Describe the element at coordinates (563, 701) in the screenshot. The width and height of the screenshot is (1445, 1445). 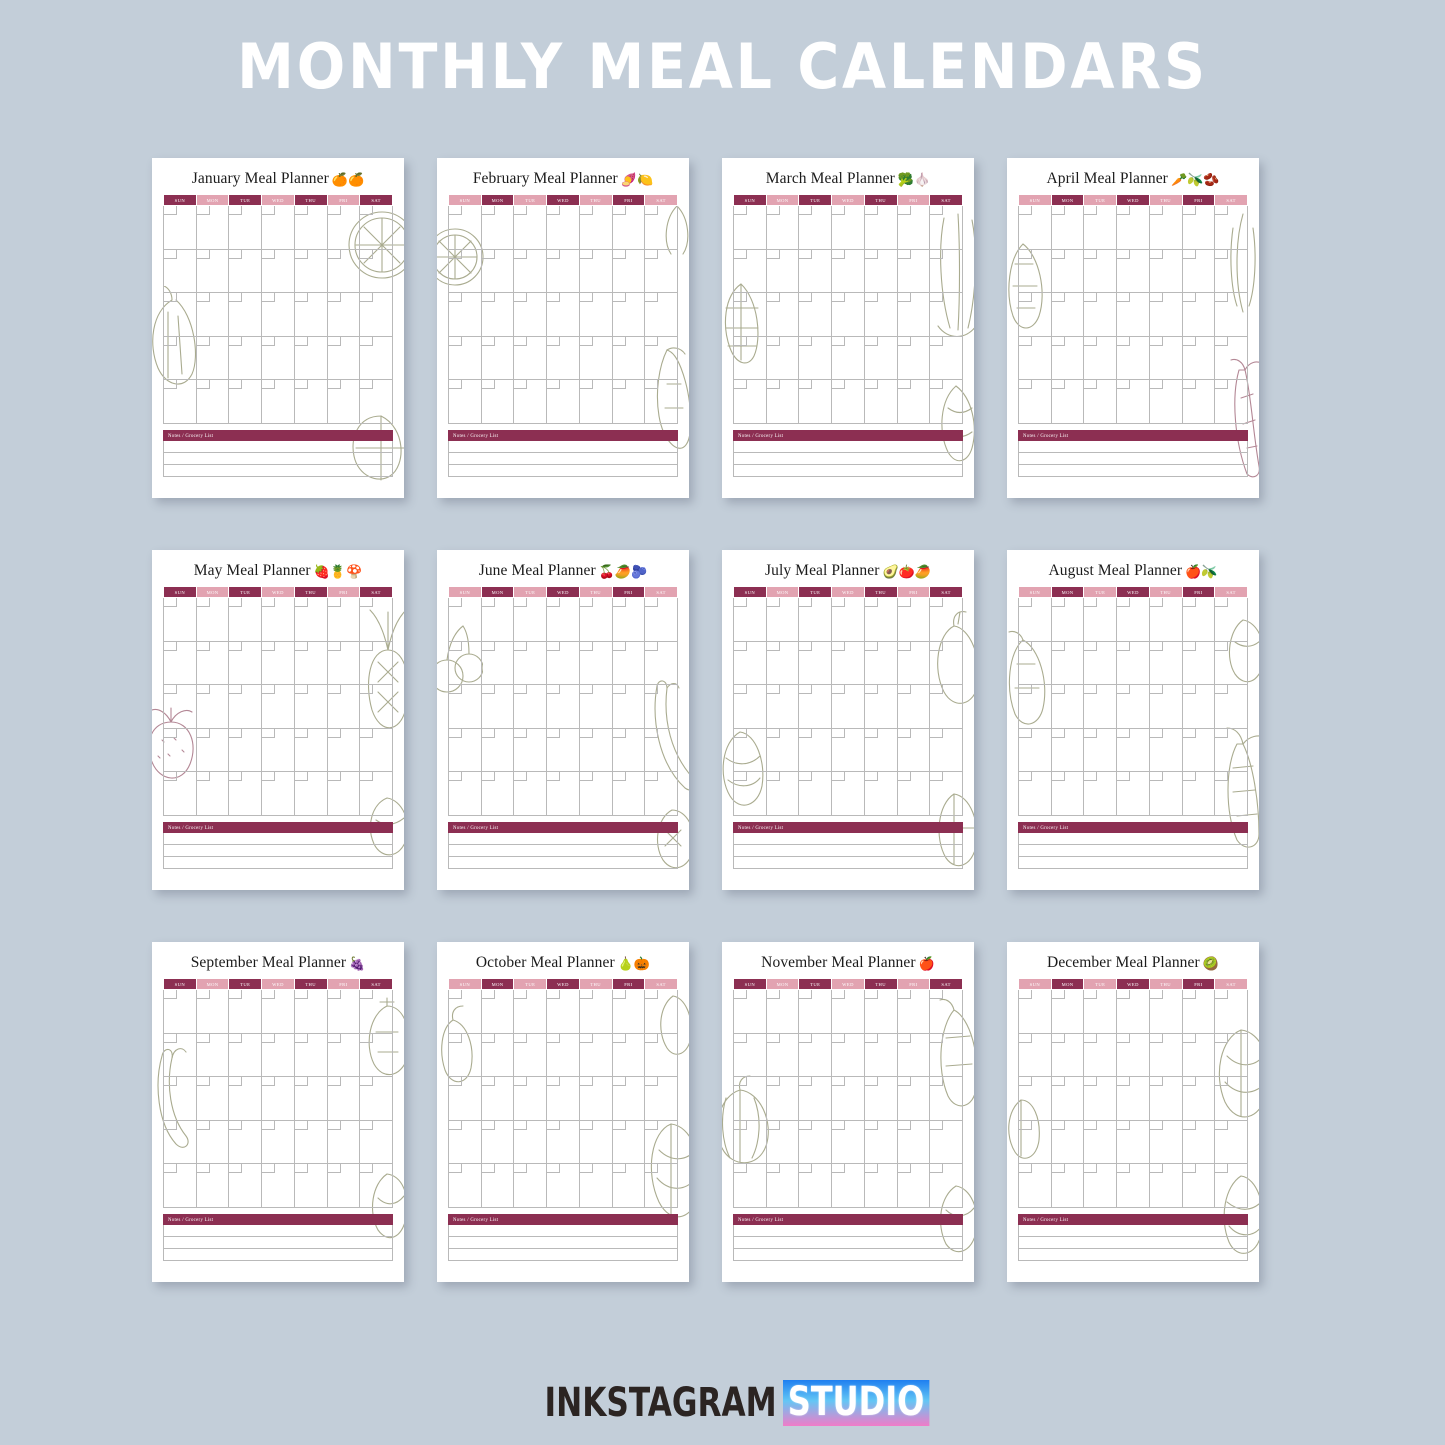
I see `month-grid: SUN MON TUE WED THU FRI SAT` at that location.